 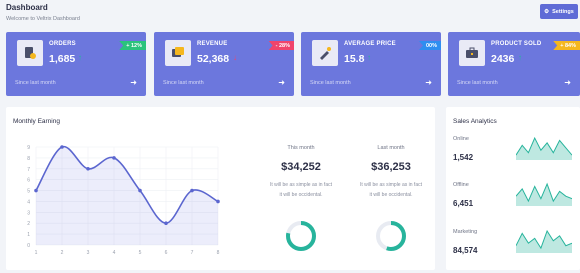 I want to click on price-tag-icon, so click(x=325, y=53).